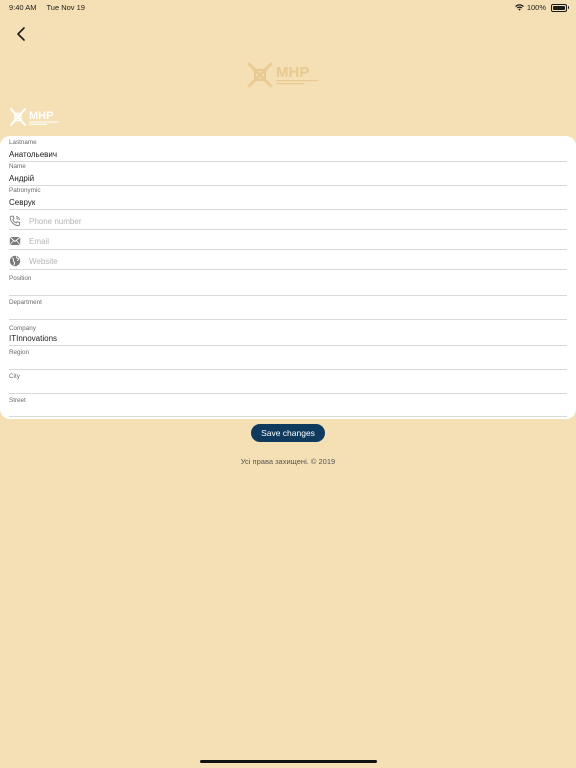 The image size is (576, 768). What do you see at coordinates (288, 335) in the screenshot?
I see `company-field: Company ITInnovations` at bounding box center [288, 335].